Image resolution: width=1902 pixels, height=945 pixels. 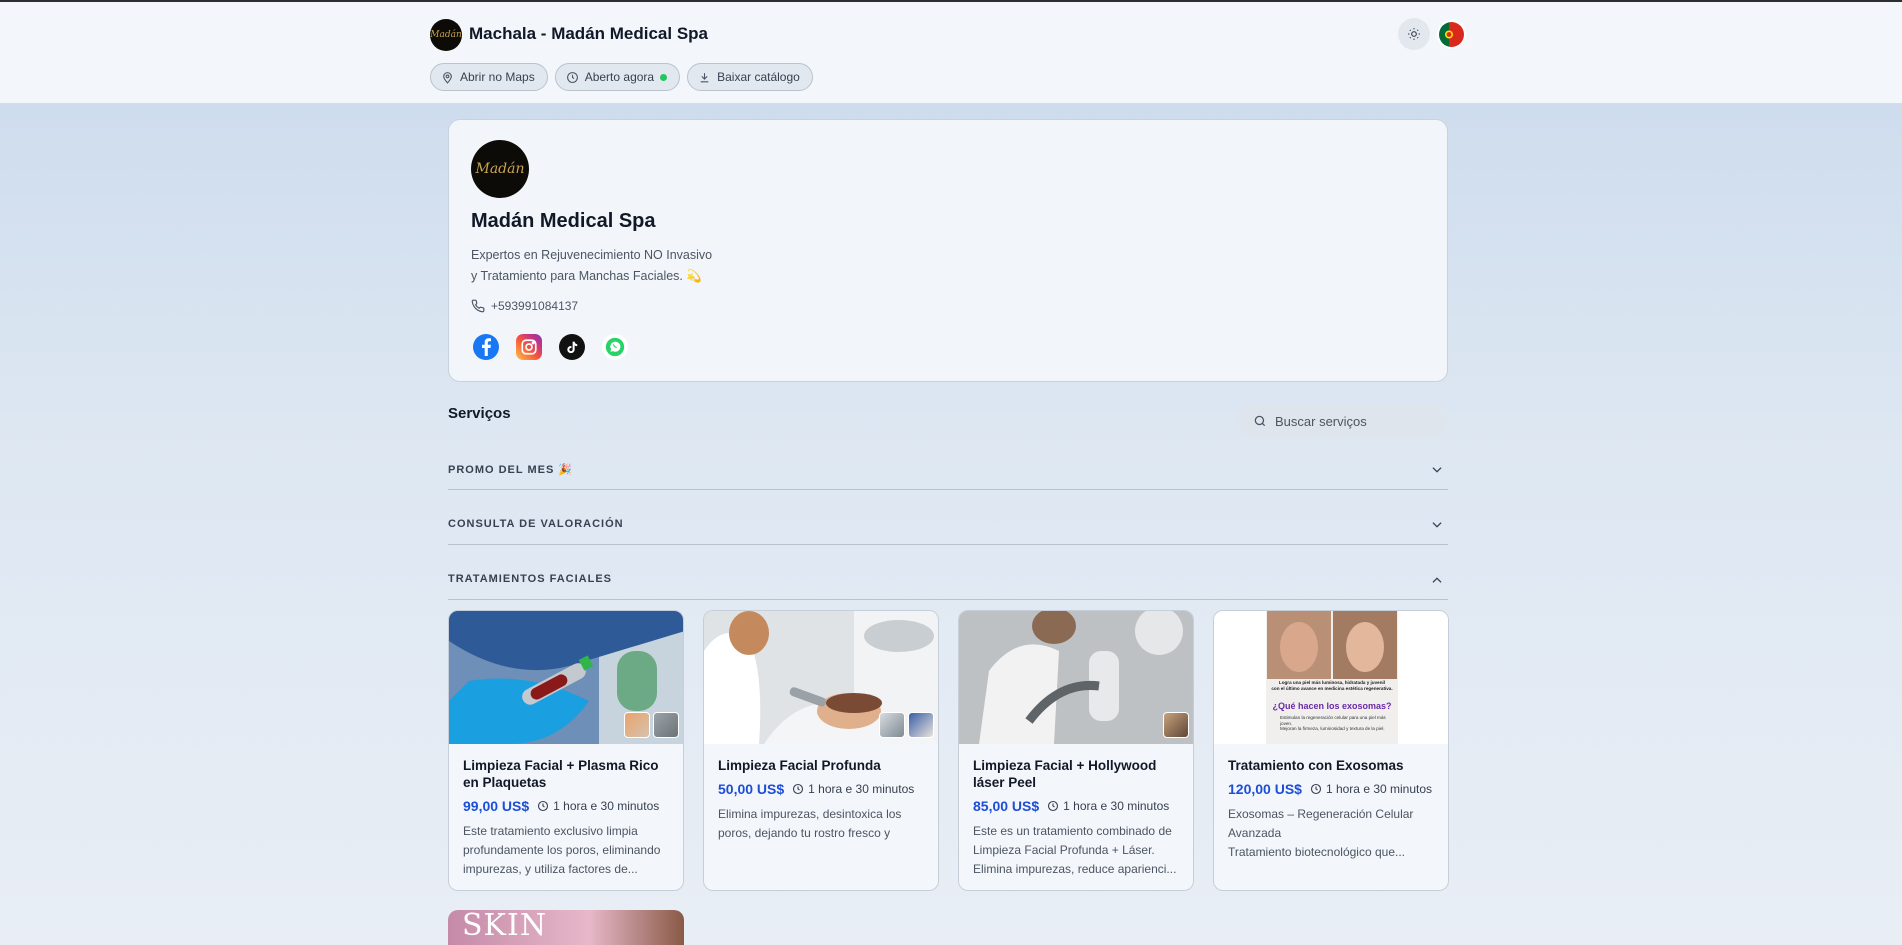 I want to click on open-now-button: Aberto agora, so click(x=617, y=77).